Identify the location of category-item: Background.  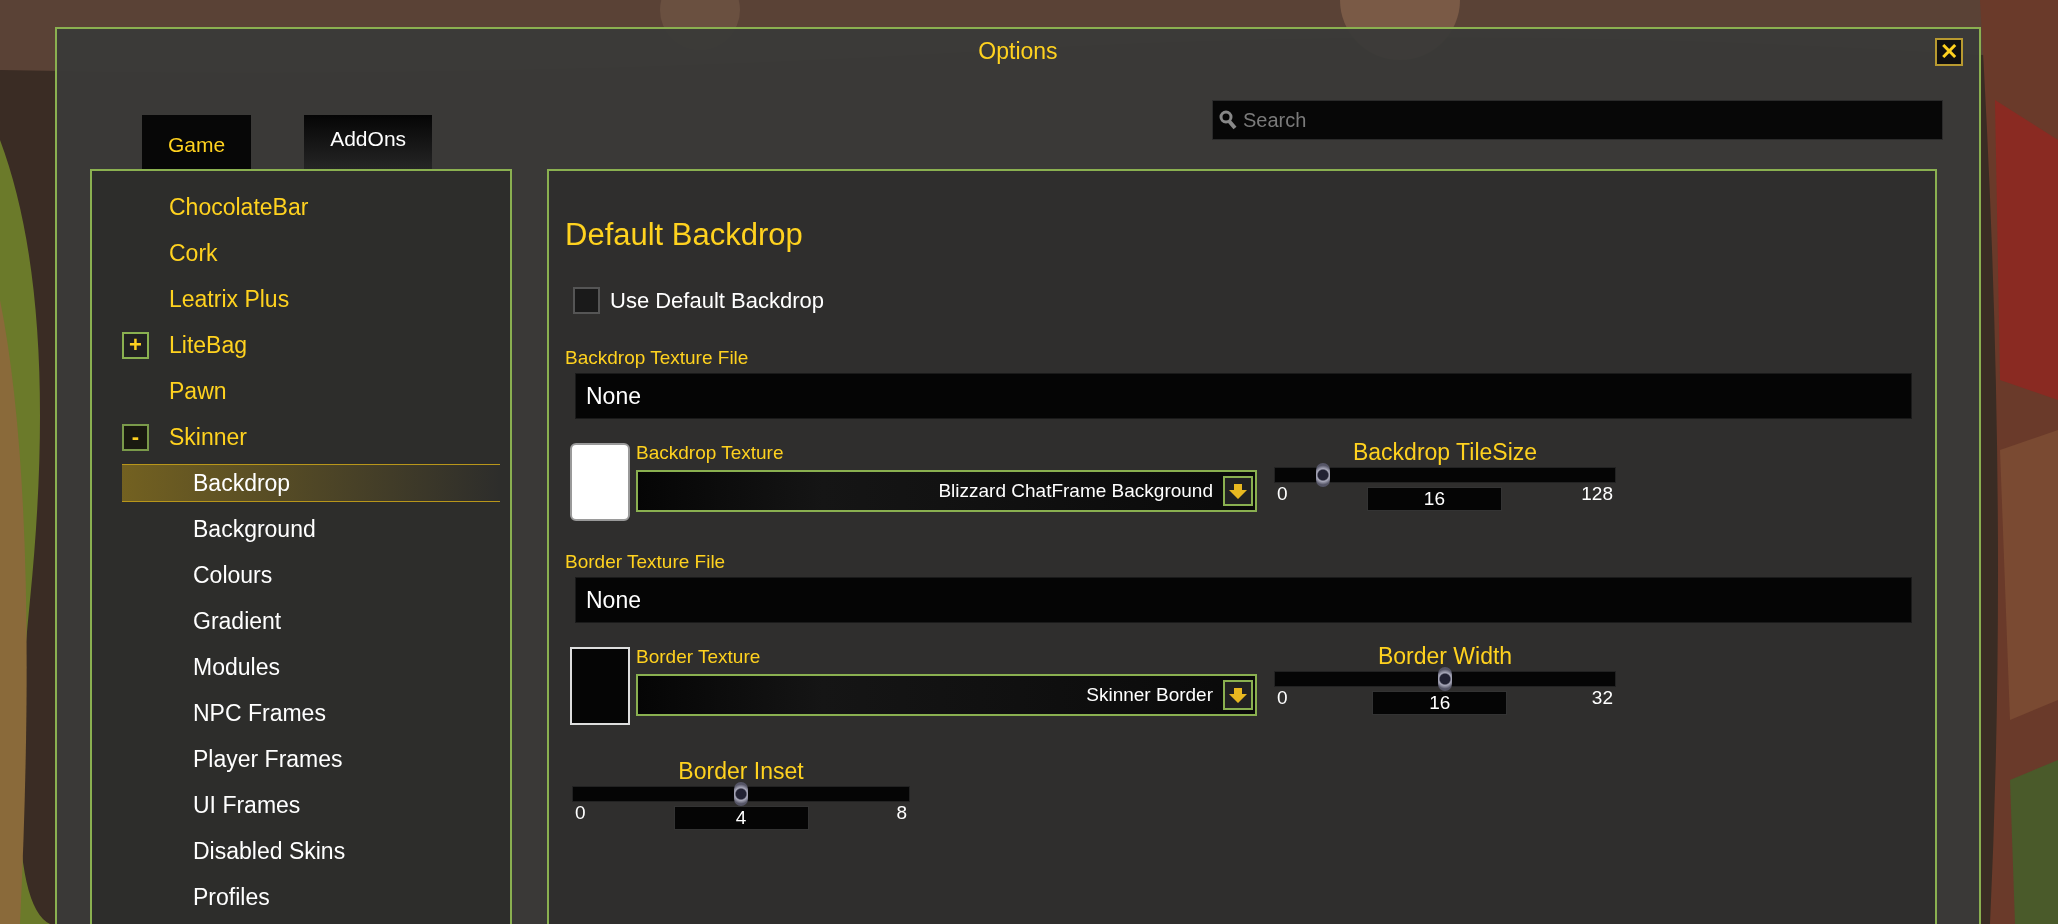
(254, 529).